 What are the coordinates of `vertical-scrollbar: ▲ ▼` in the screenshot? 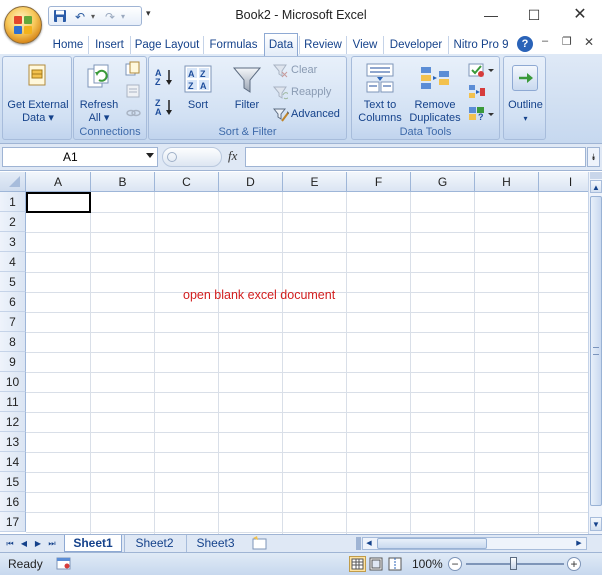 It's located at (595, 353).